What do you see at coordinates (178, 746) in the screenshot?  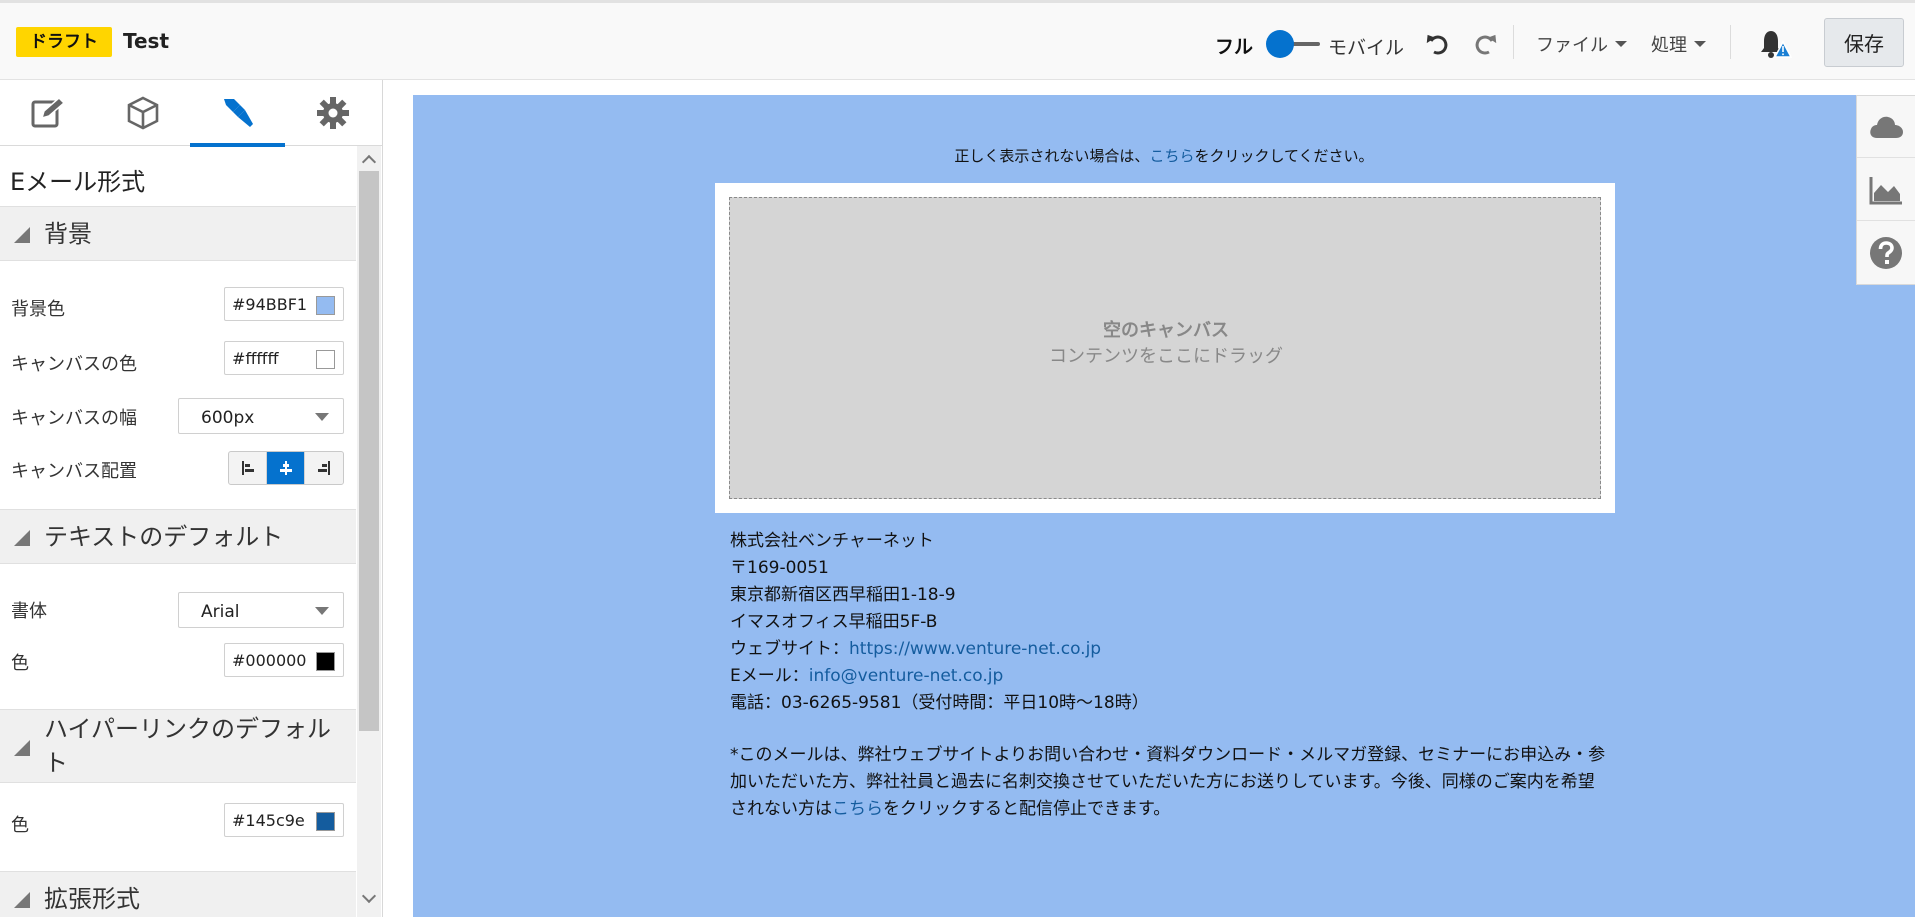 I see `section-hyperlink-defaults: ハイパーリンクのデフォル ト` at bounding box center [178, 746].